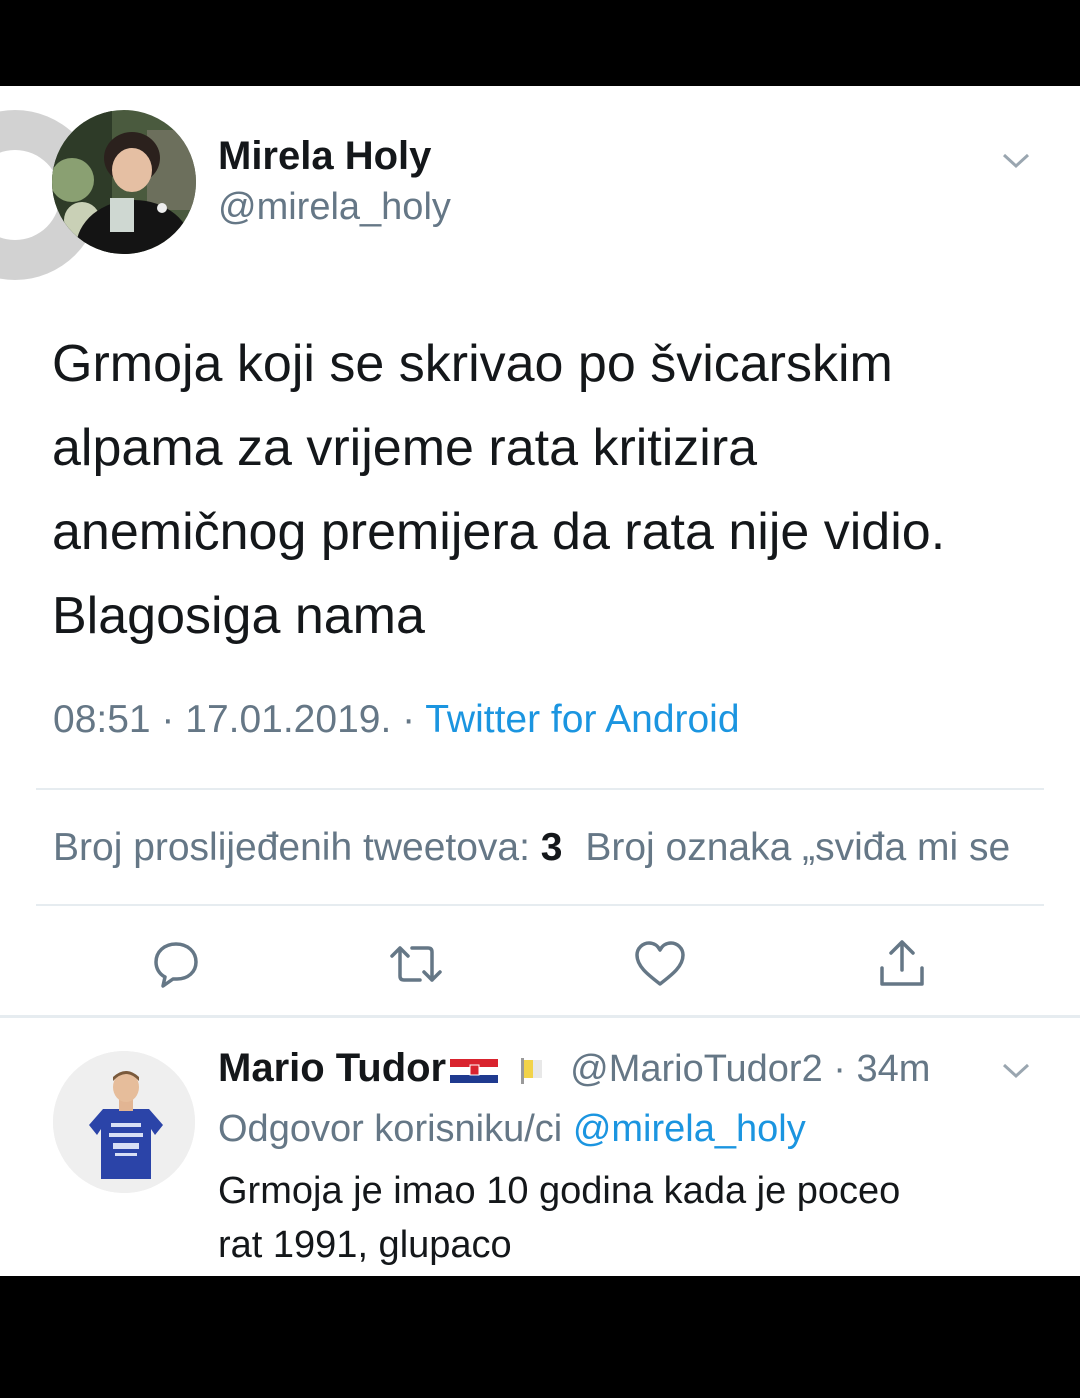 This screenshot has width=1080, height=1398. What do you see at coordinates (689, 1129) in the screenshot?
I see `replying-to-mention: @mirela_holy` at bounding box center [689, 1129].